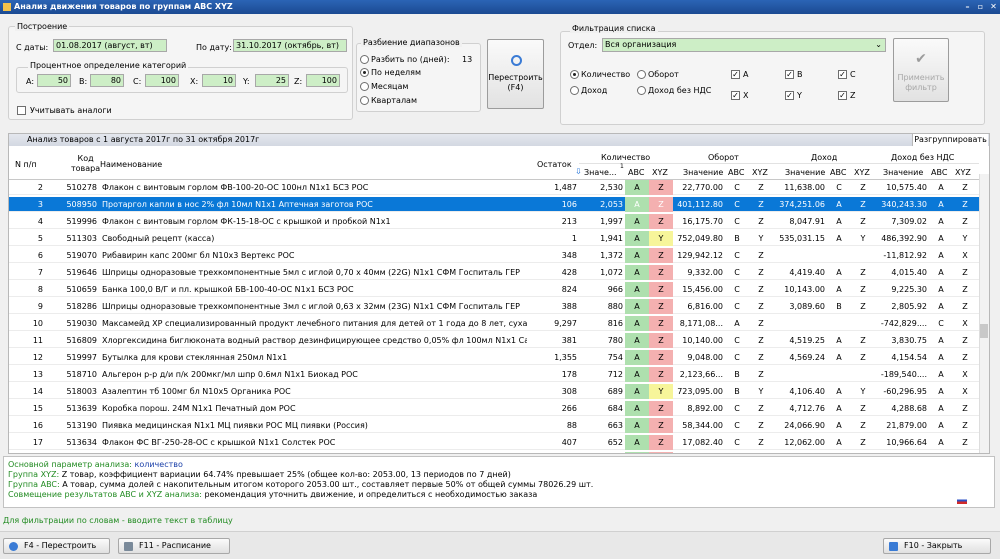 The image size is (1000, 559). Describe the element at coordinates (162, 80) in the screenshot. I see `c-percent-input: 100` at that location.